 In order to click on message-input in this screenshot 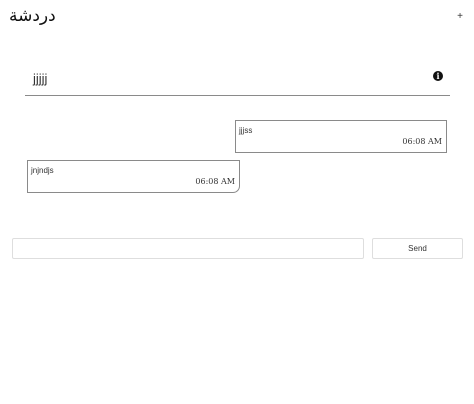, I will do `click(188, 248)`.